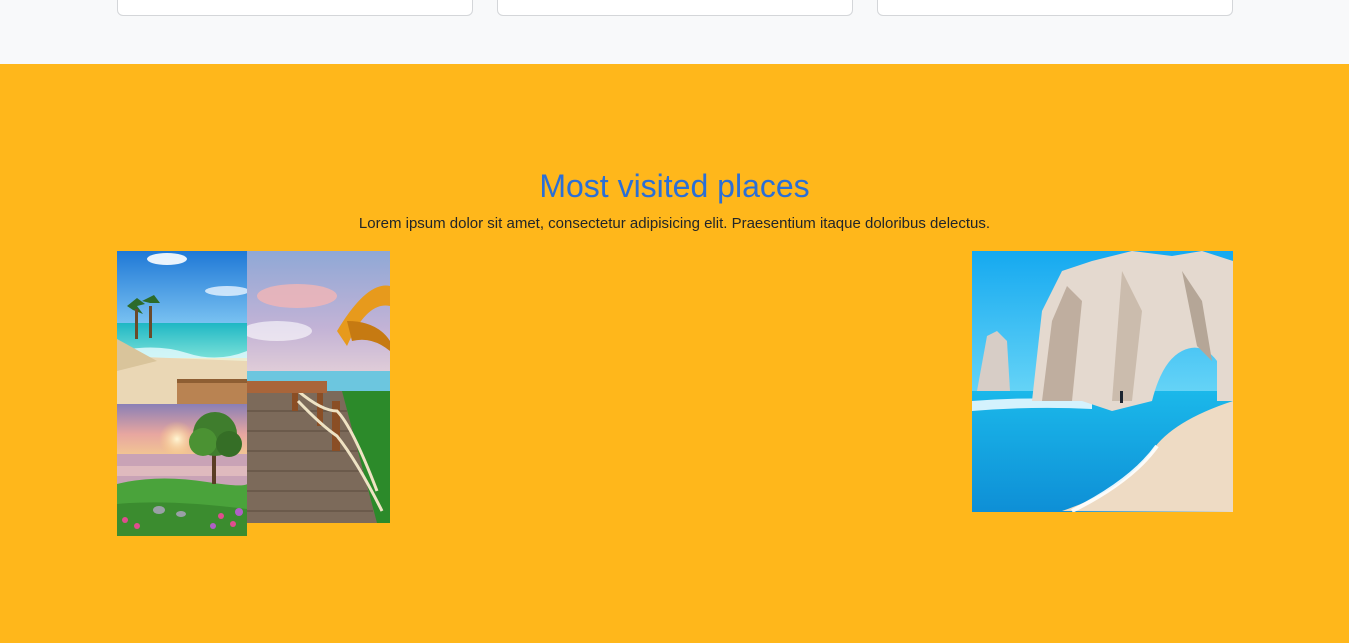 The image size is (1349, 643). I want to click on top-strip, so click(674, 32).